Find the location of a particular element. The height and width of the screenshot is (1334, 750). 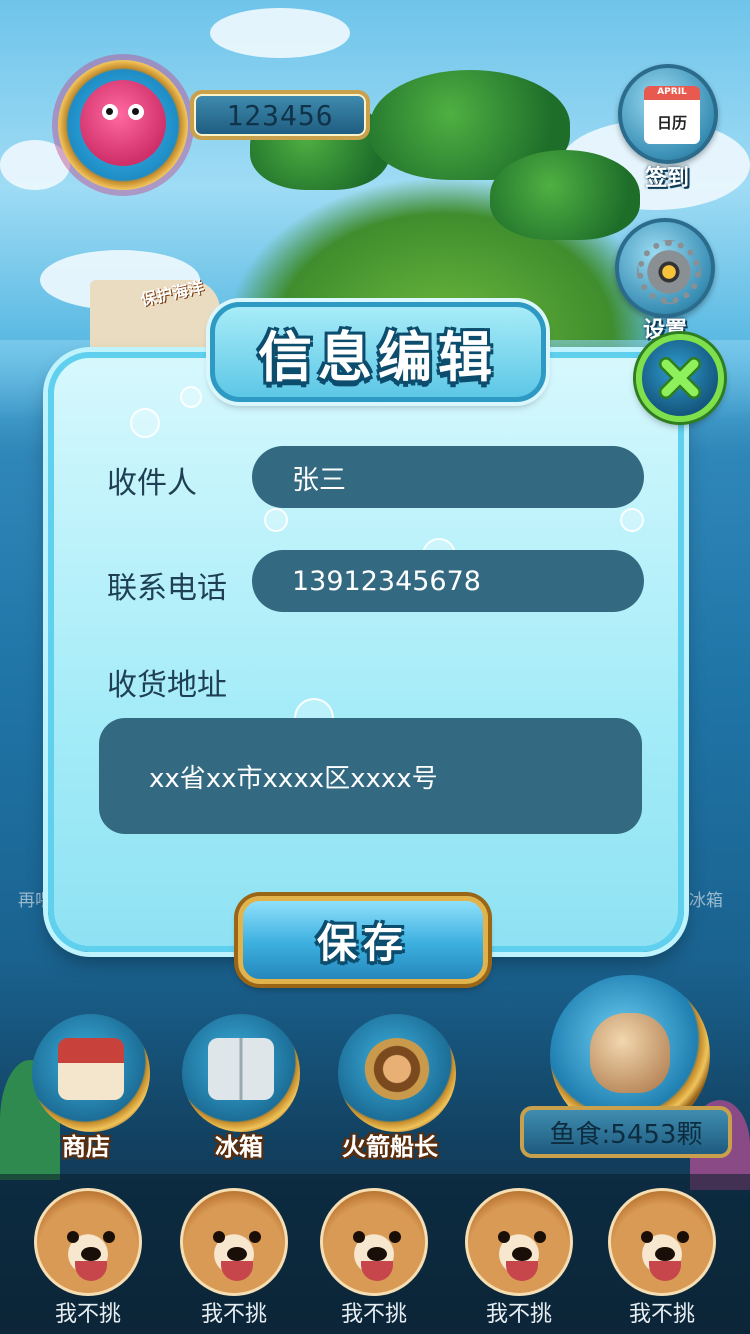

settings-button is located at coordinates (665, 268).